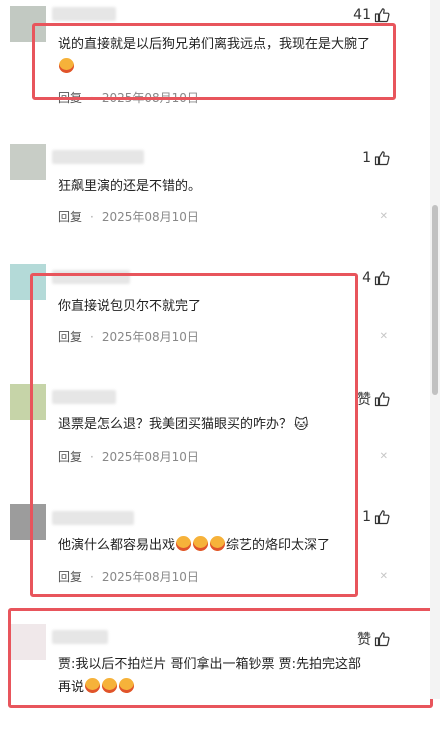  What do you see at coordinates (28, 162) in the screenshot?
I see `avatar` at bounding box center [28, 162].